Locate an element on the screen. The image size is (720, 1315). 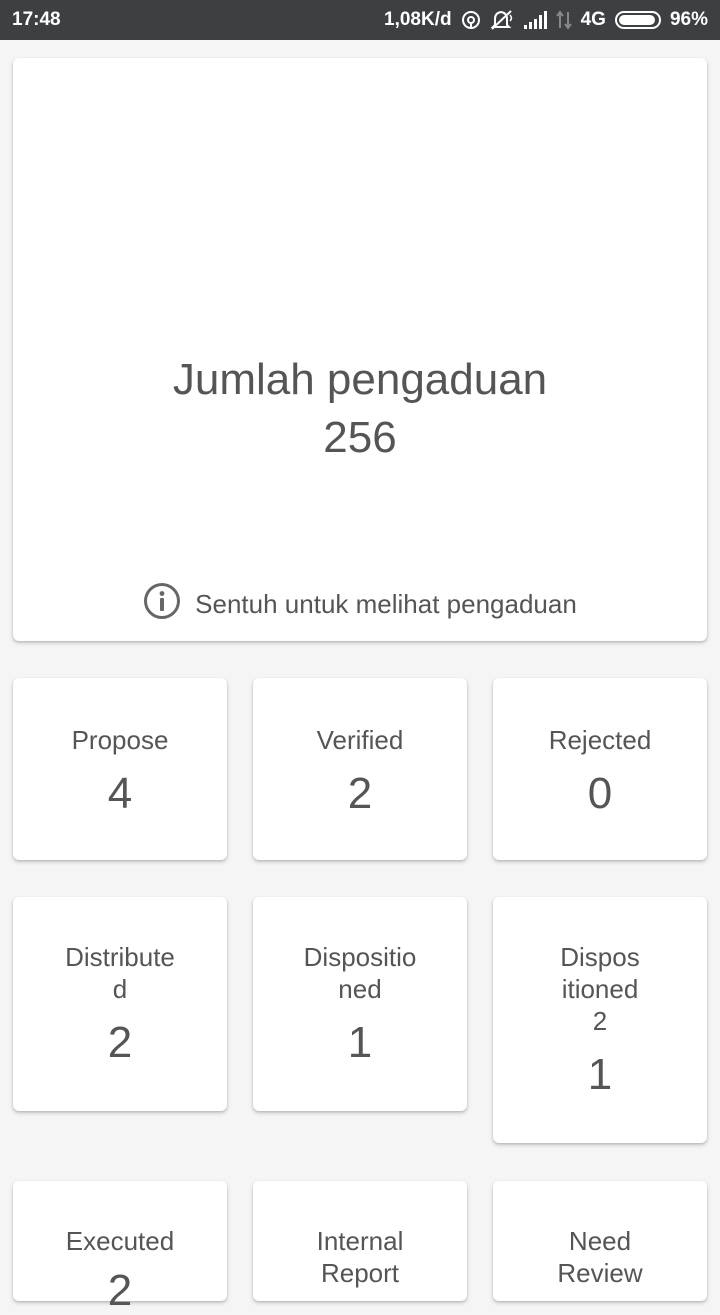
tile-verified: Verified 2 is located at coordinates (360, 769).